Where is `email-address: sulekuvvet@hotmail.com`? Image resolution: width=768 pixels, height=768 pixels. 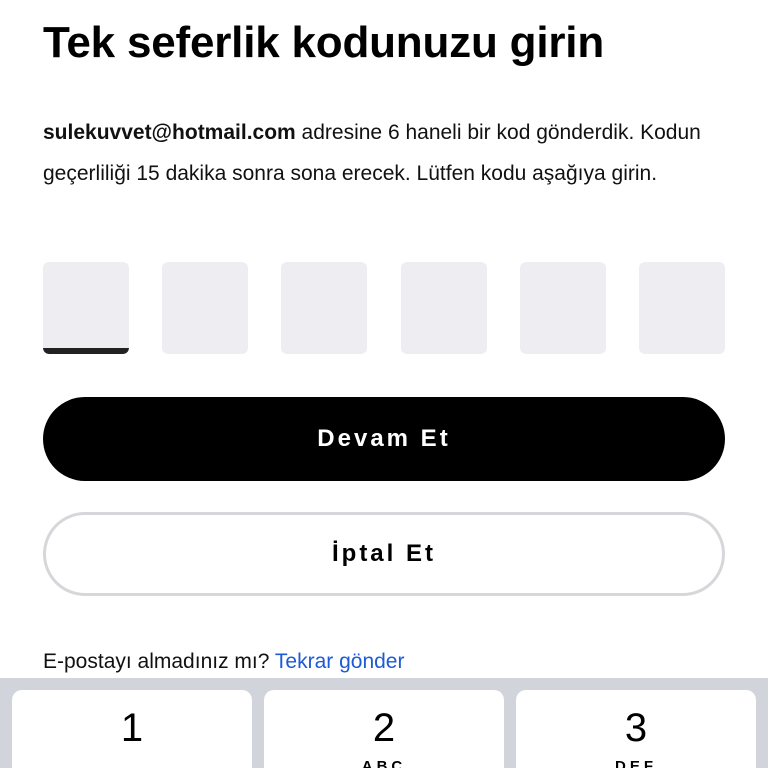
email-address: sulekuvvet@hotmail.com is located at coordinates (169, 132).